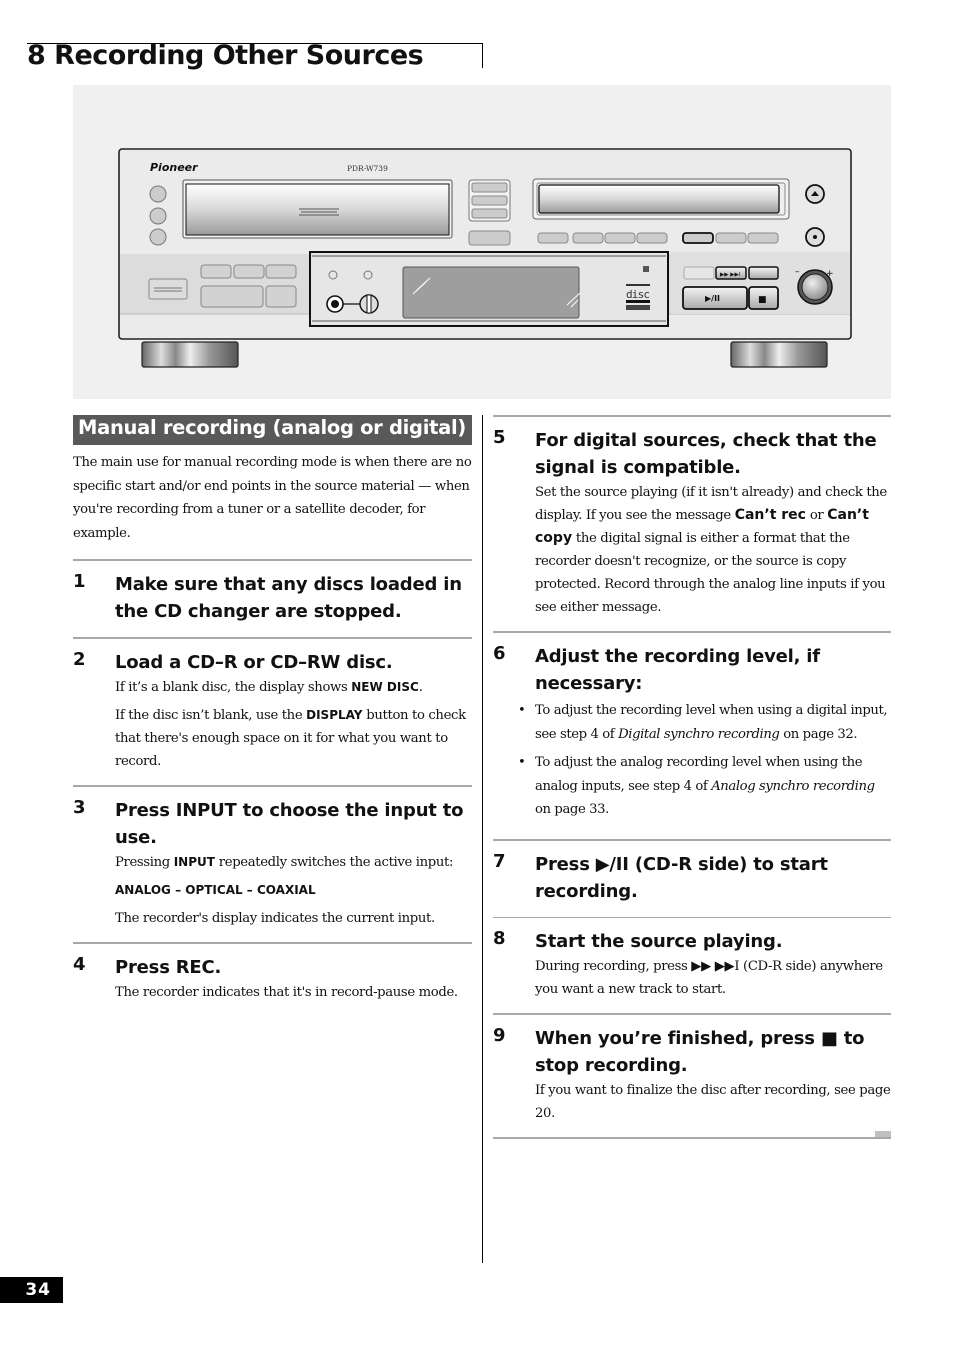 This screenshot has height=1348, width=954. I want to click on brand-logo: Pioneer, so click(174, 167).